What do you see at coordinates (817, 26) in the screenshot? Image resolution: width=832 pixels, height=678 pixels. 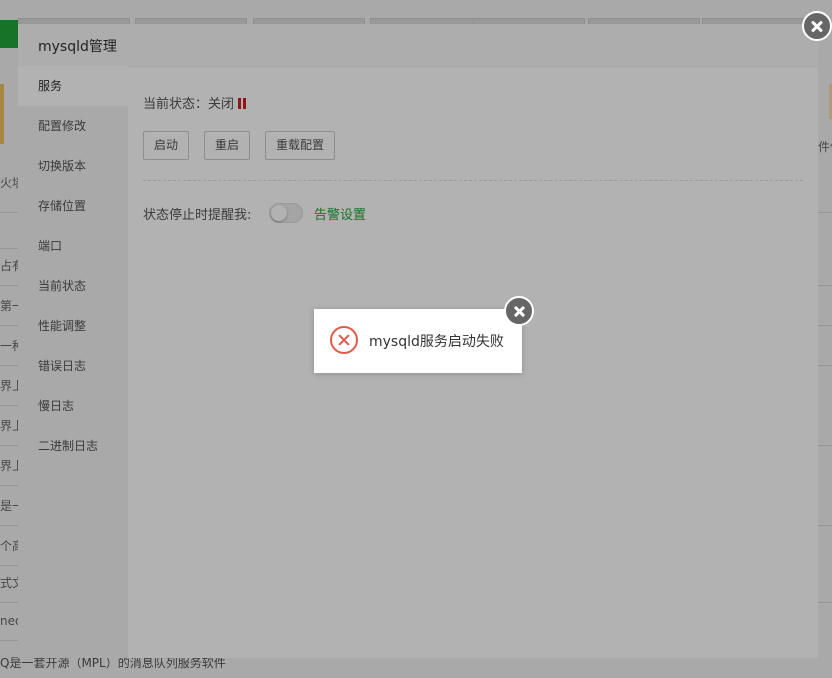 I see `close-dialog-icon` at bounding box center [817, 26].